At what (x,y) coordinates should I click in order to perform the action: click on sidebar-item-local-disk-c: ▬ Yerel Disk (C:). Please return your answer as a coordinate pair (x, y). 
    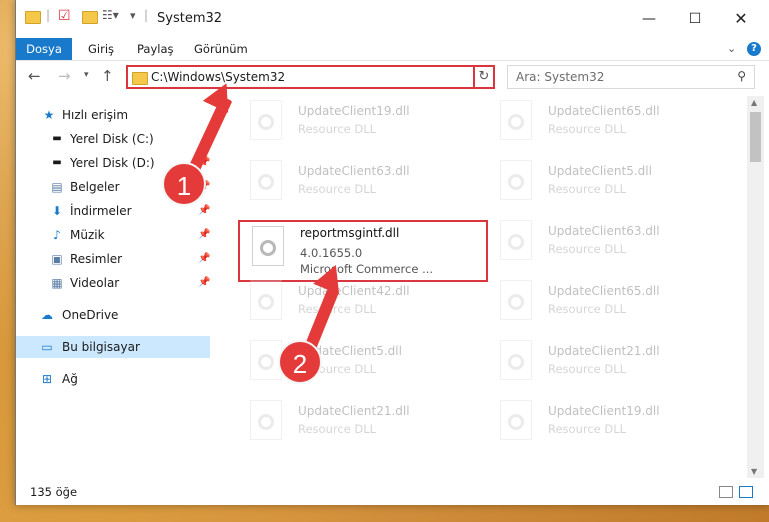
    Looking at the image, I should click on (113, 139).